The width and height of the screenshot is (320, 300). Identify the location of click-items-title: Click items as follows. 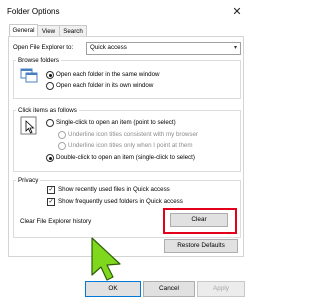
(47, 110).